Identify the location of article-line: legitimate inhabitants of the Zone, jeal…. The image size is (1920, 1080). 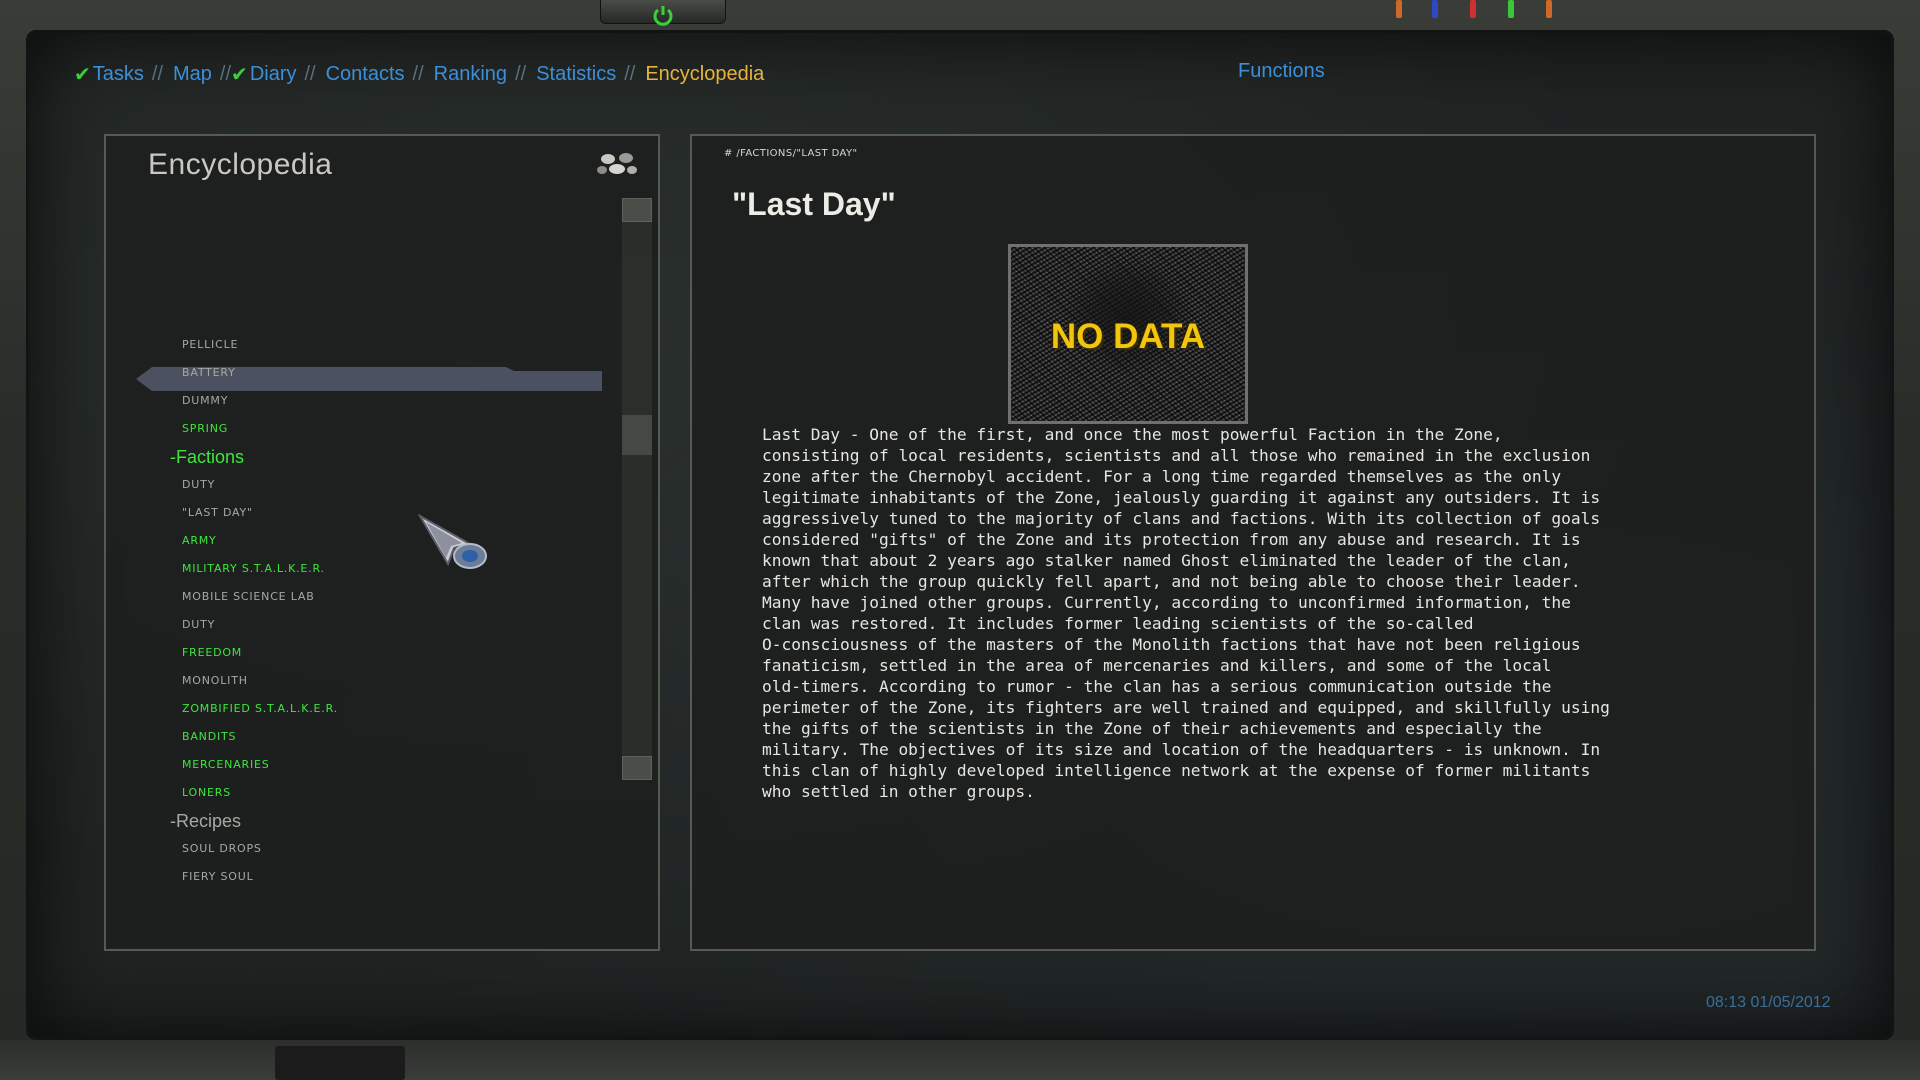
(1181, 497).